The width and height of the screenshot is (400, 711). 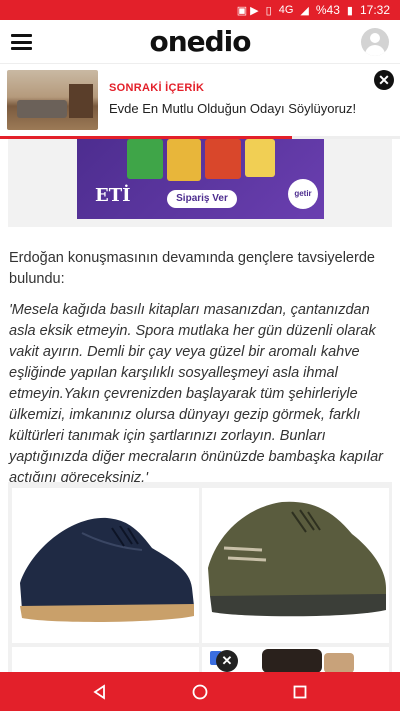 What do you see at coordinates (295, 565) in the screenshot?
I see `ad-product-green-sneaker` at bounding box center [295, 565].